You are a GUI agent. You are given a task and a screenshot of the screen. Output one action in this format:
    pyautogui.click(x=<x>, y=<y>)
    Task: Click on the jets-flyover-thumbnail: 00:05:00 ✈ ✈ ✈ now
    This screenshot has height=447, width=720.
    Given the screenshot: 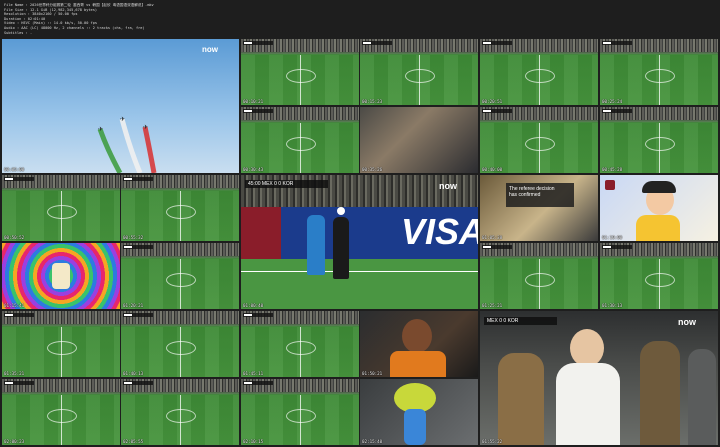 What is the action you would take?
    pyautogui.click(x=120, y=106)
    